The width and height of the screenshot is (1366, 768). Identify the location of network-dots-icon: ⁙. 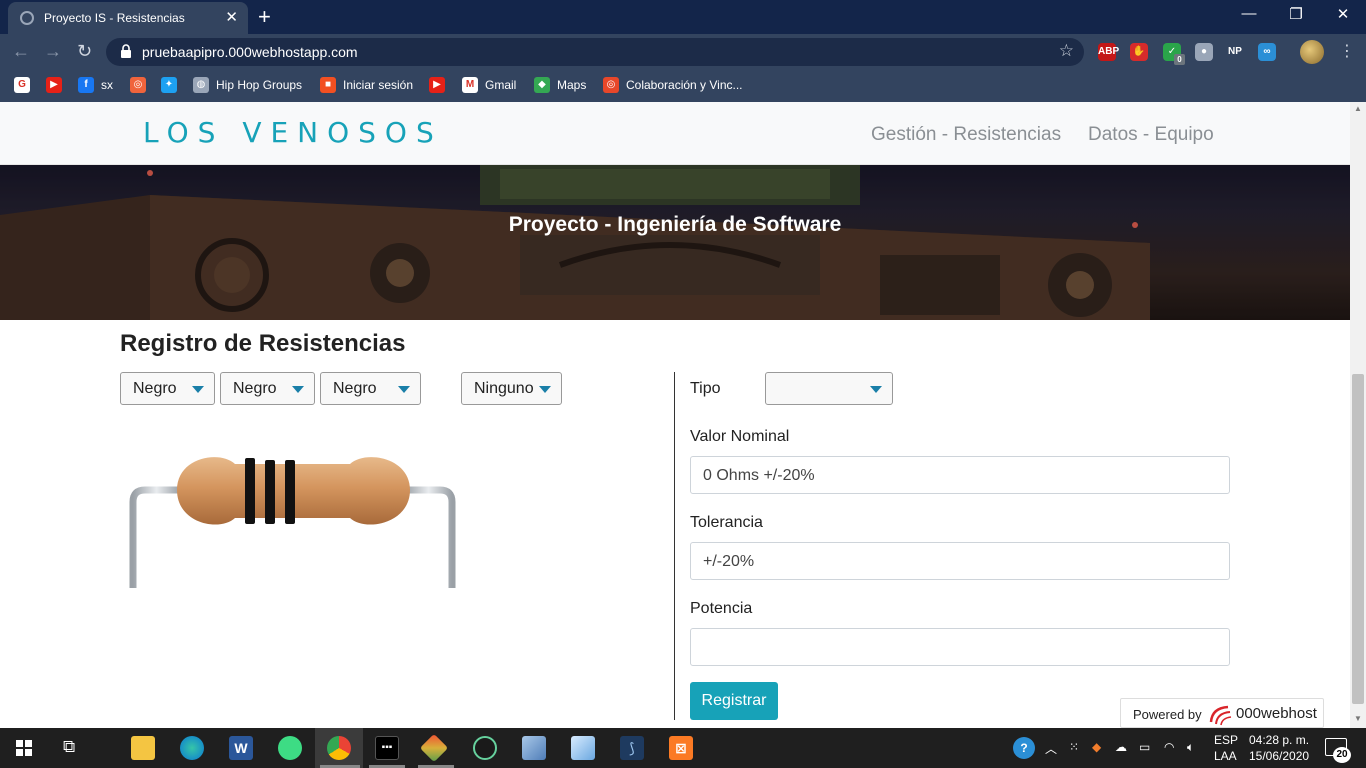
(1074, 747).